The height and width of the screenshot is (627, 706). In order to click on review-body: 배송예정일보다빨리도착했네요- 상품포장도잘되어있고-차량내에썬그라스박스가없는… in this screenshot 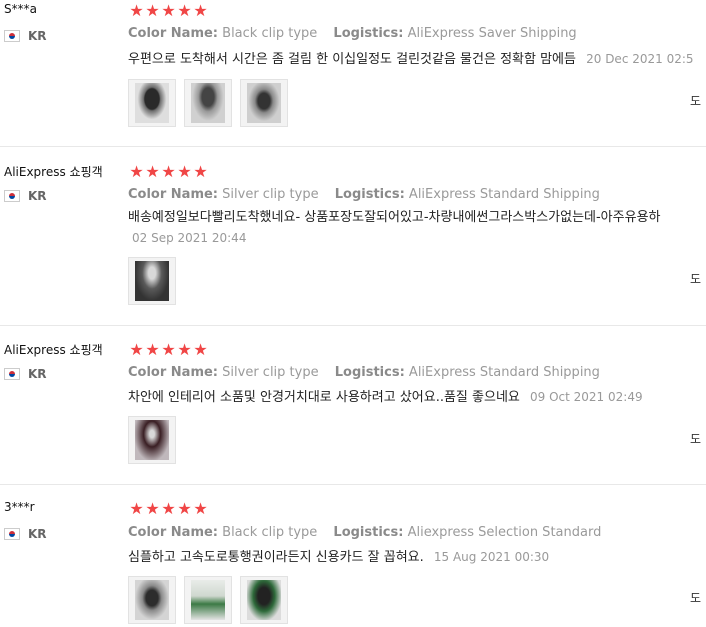, I will do `click(394, 217)`.